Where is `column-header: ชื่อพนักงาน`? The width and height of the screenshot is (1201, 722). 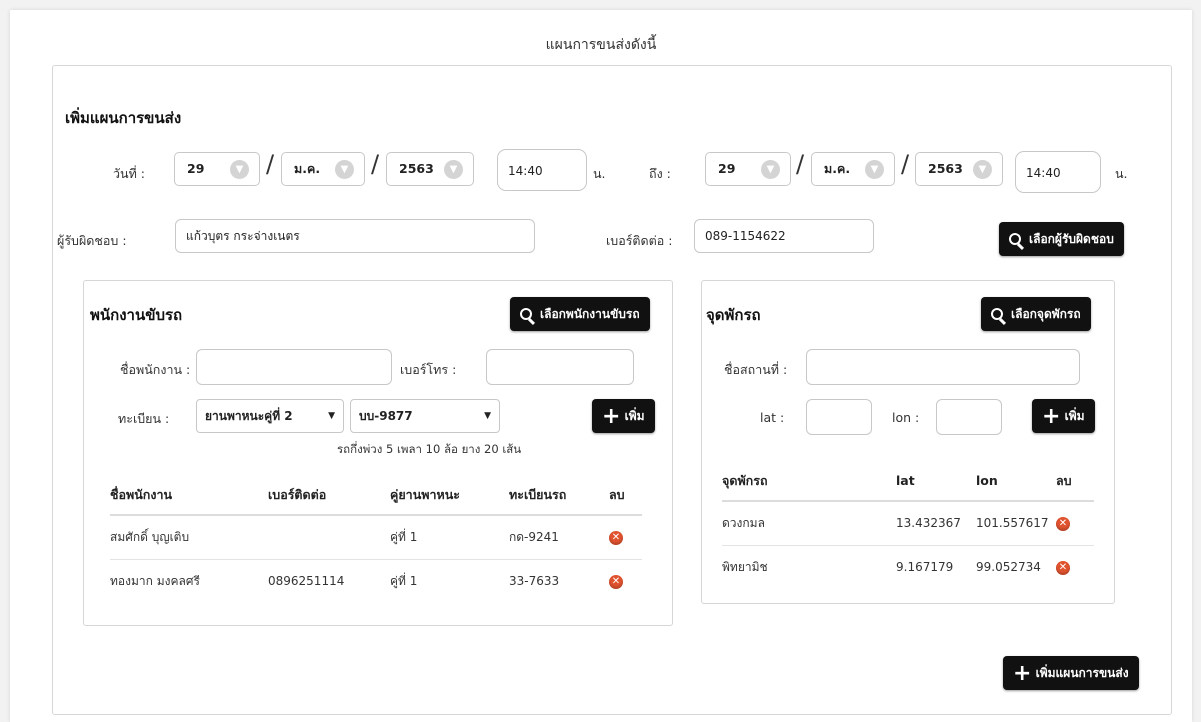 column-header: ชื่อพนักงาน is located at coordinates (189, 495).